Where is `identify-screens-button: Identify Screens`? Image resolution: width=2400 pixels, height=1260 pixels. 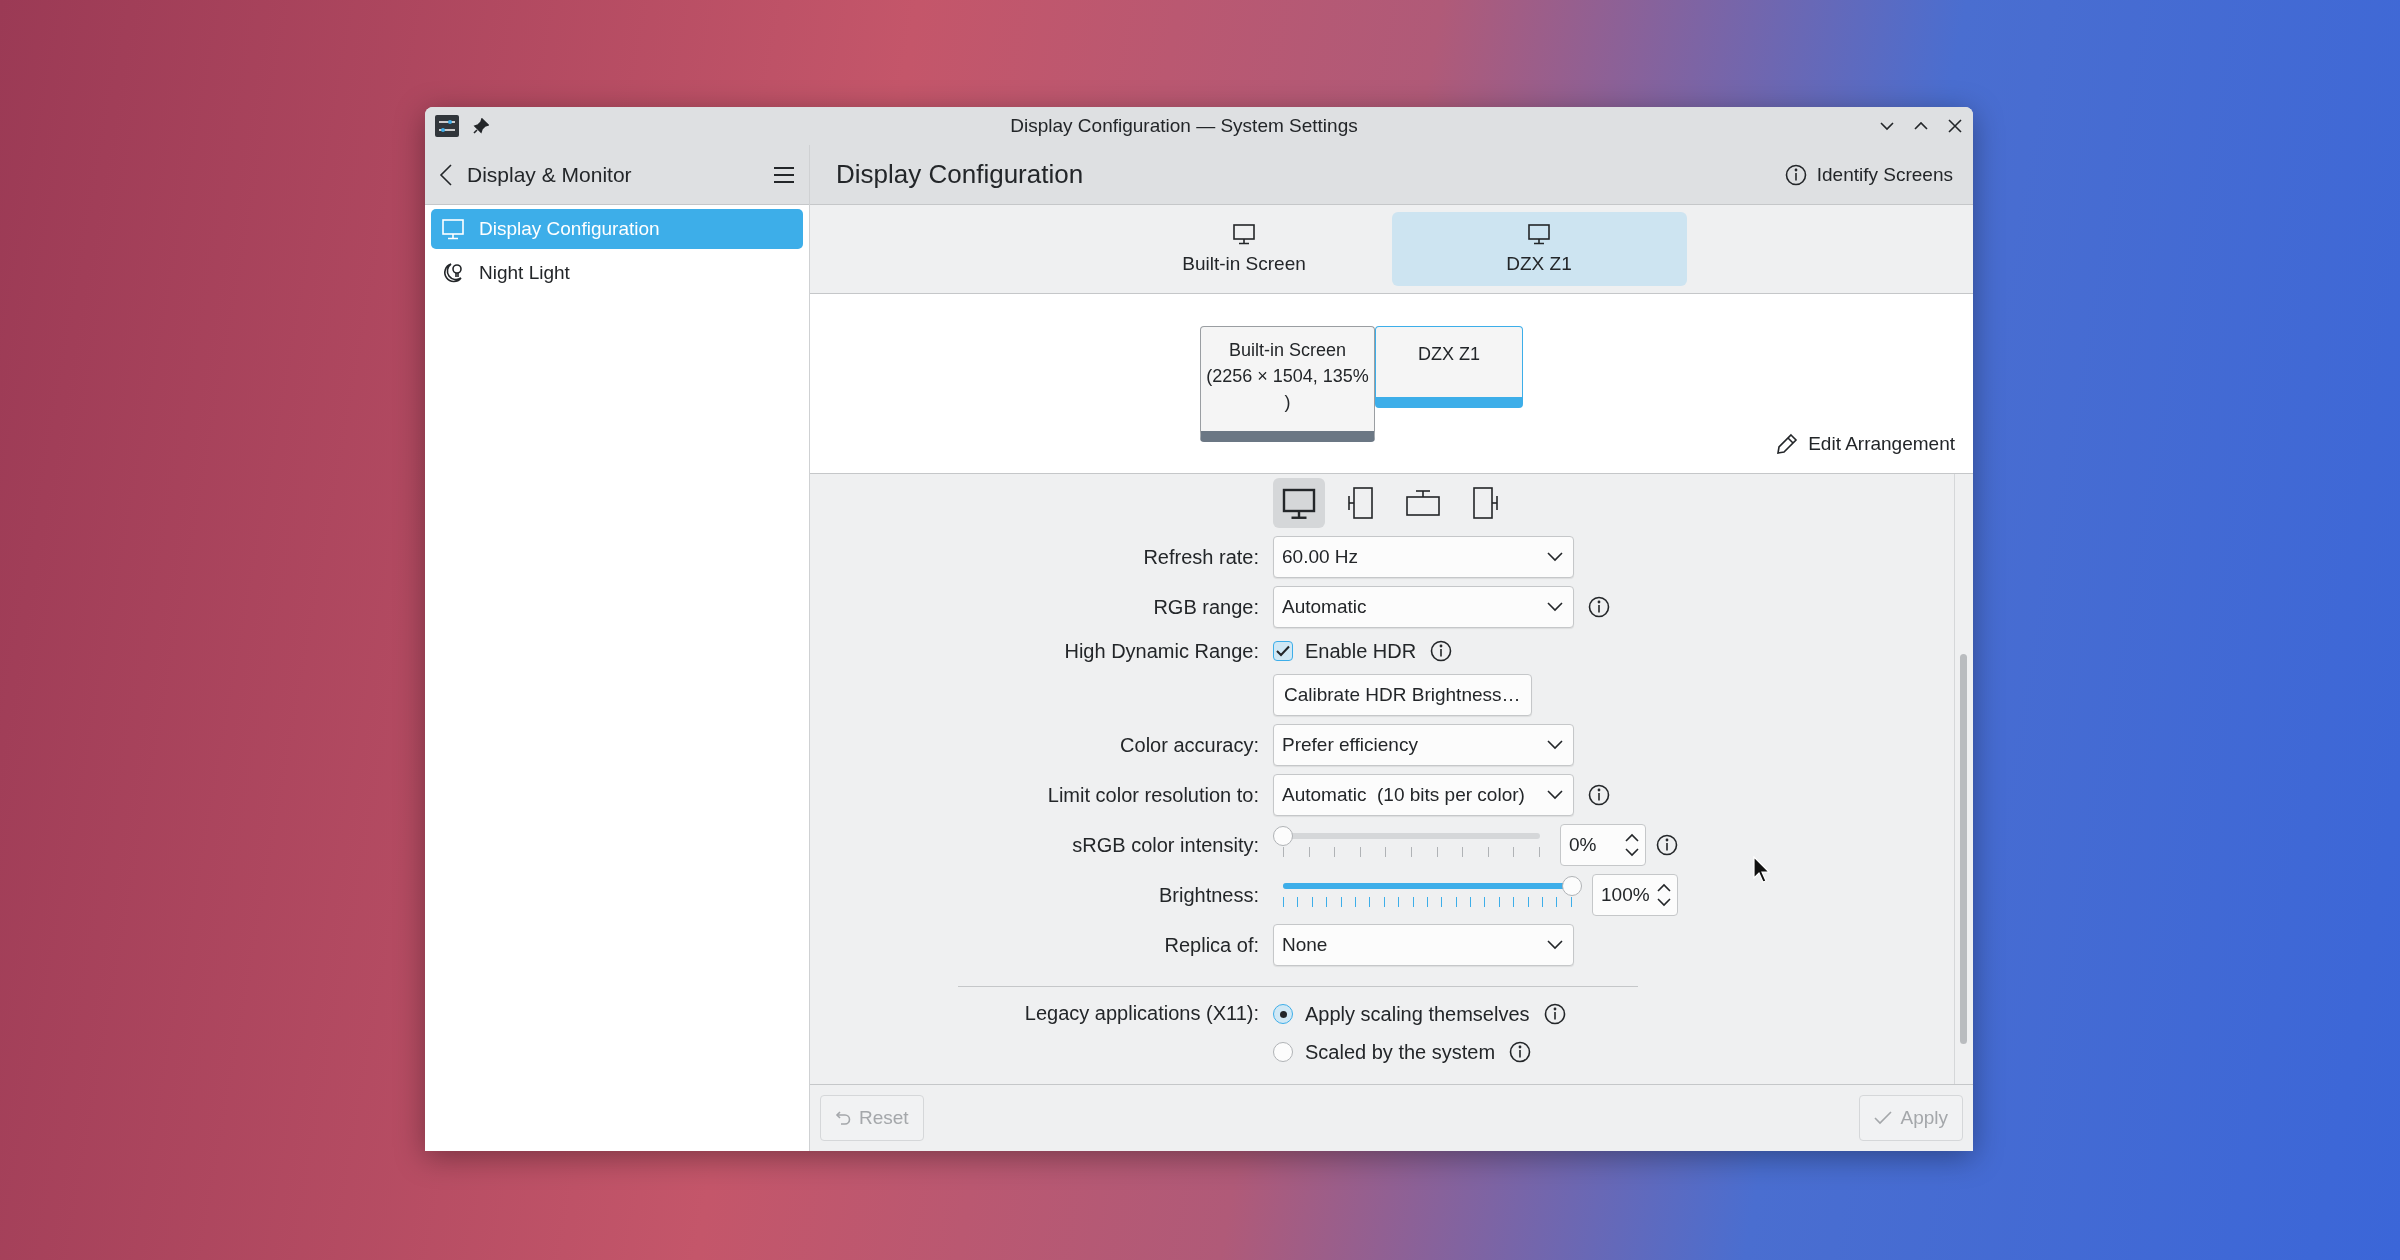 identify-screens-button: Identify Screens is located at coordinates (1868, 174).